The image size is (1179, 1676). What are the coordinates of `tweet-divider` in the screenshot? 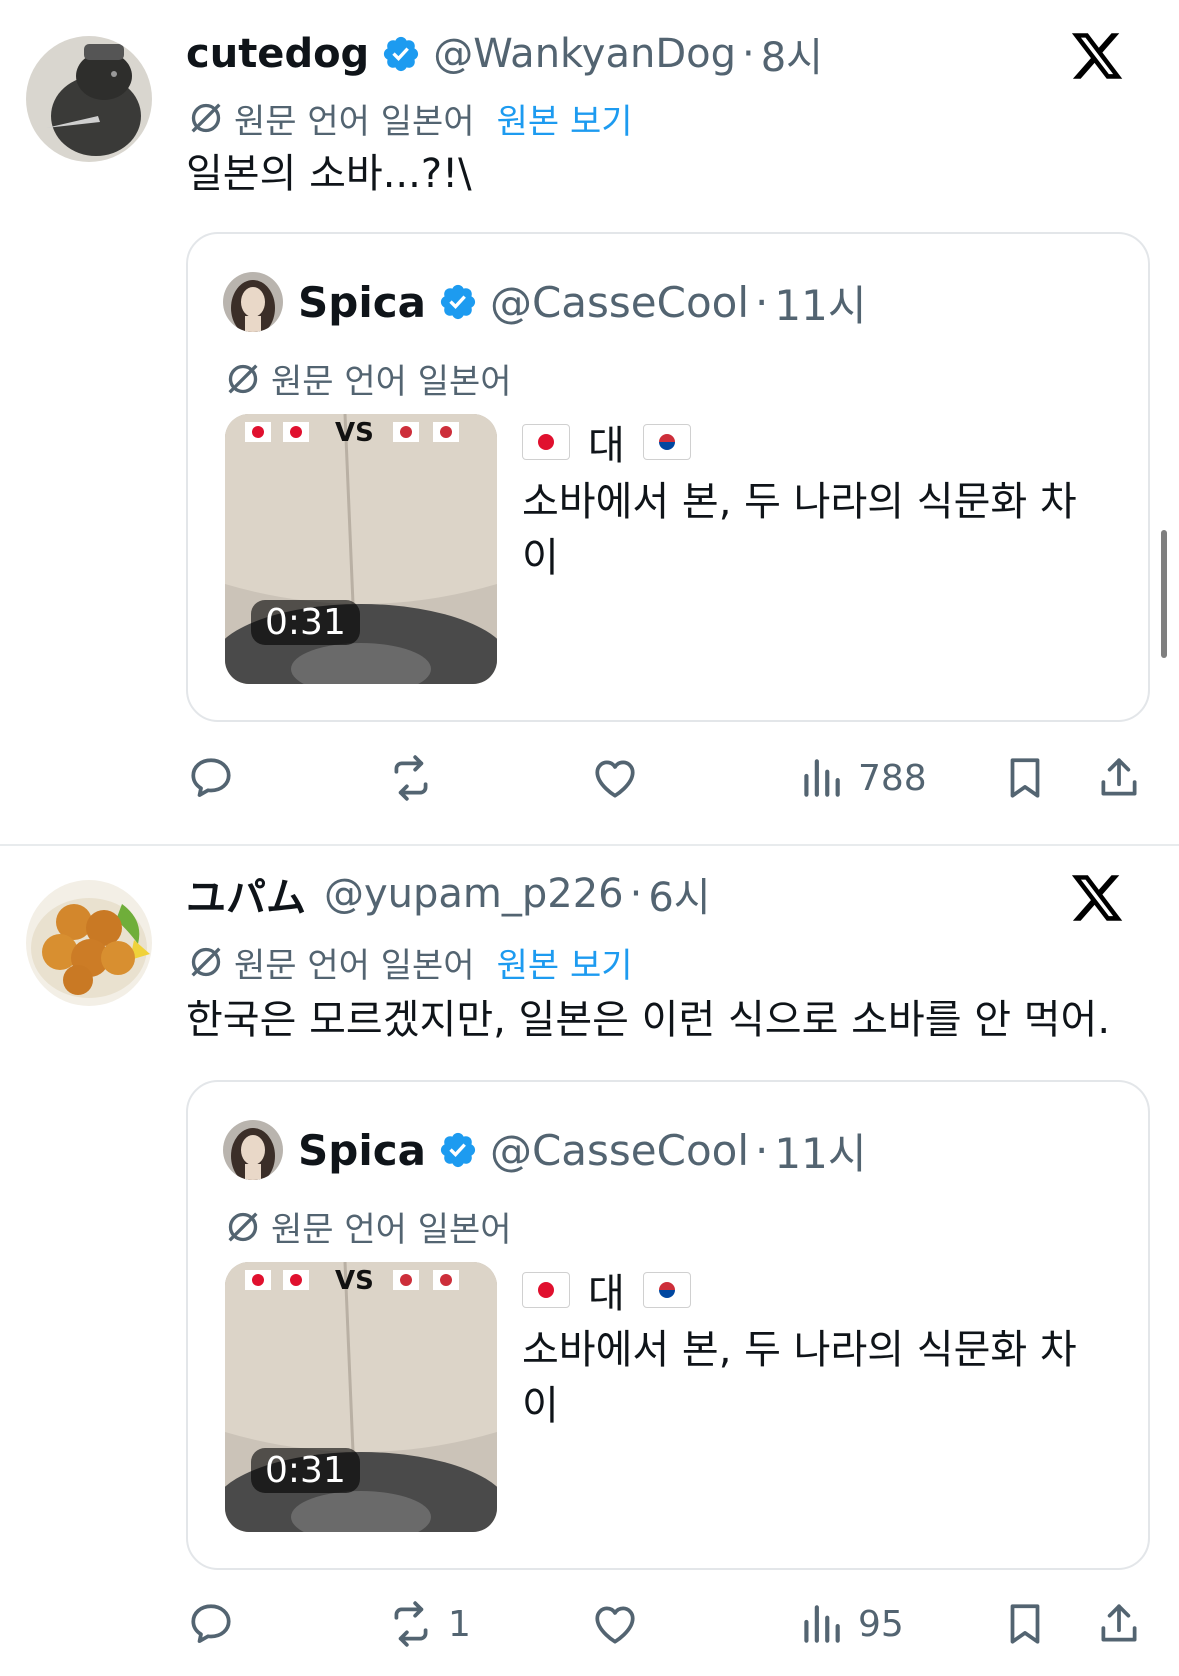 It's located at (589, 845).